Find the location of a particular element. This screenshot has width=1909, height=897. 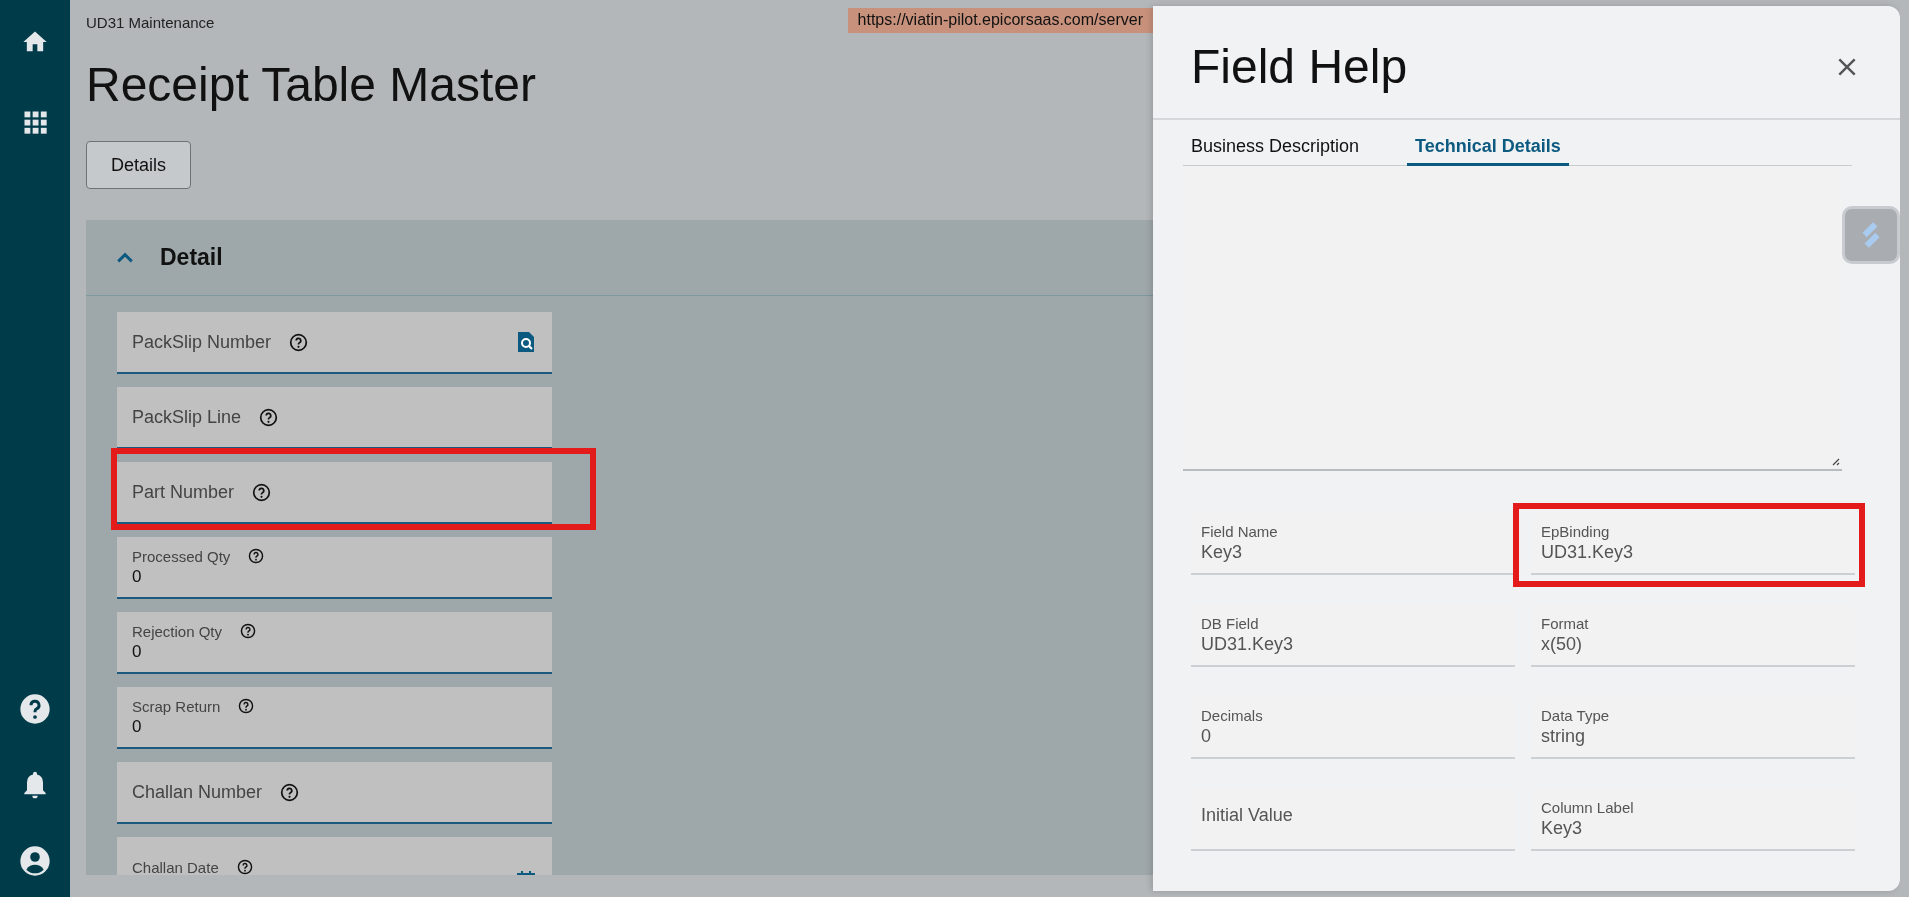

field-label: Challan Date is located at coordinates (175, 866).